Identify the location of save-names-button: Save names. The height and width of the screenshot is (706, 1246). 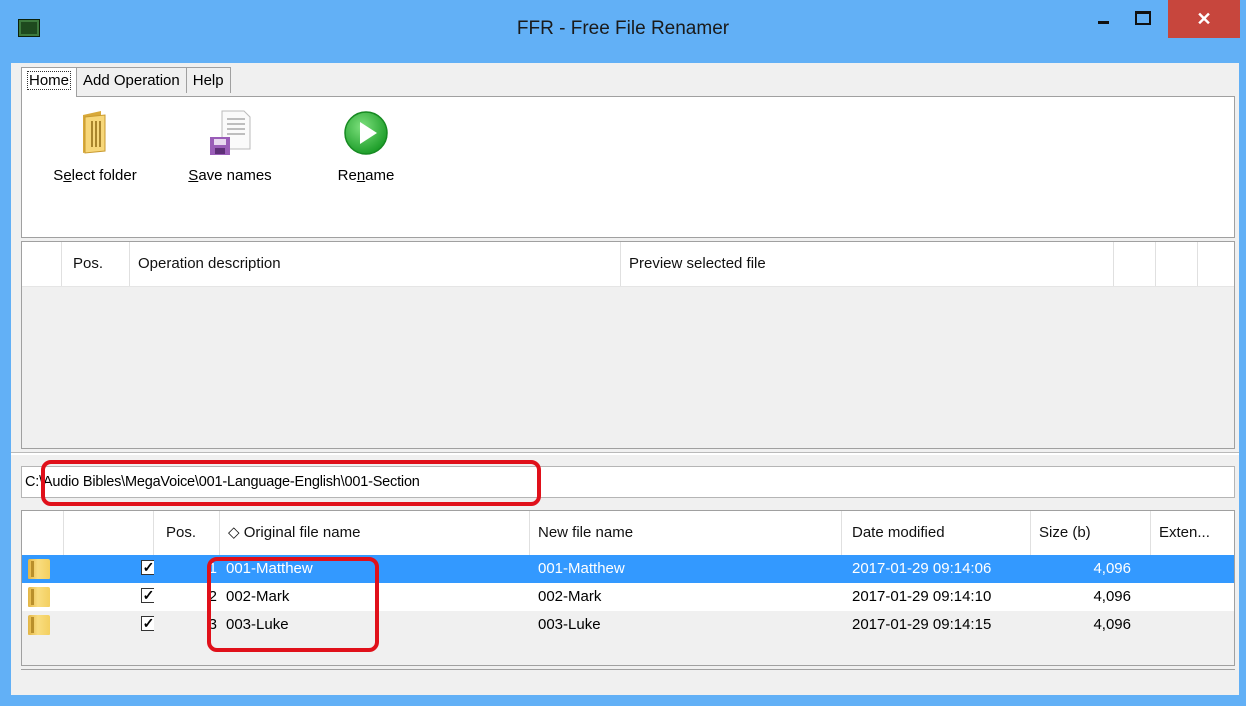
(230, 146).